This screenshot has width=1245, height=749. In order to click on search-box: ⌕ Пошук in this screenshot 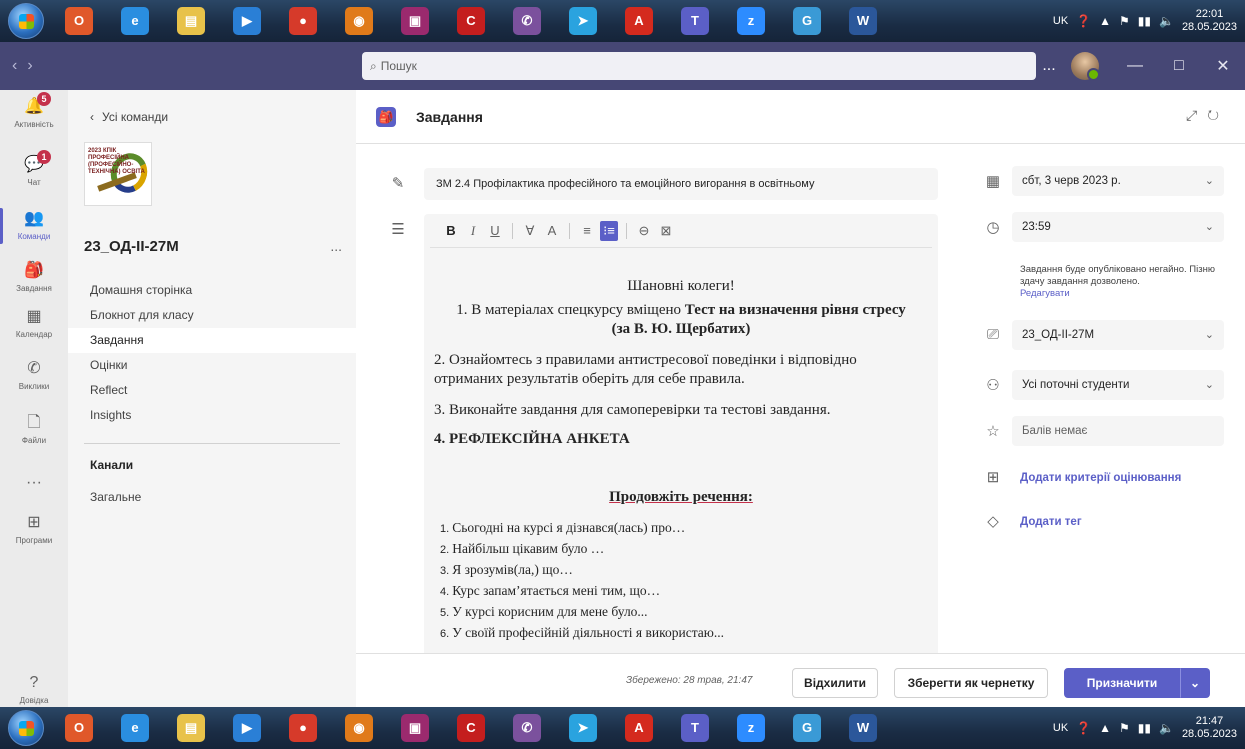, I will do `click(699, 66)`.